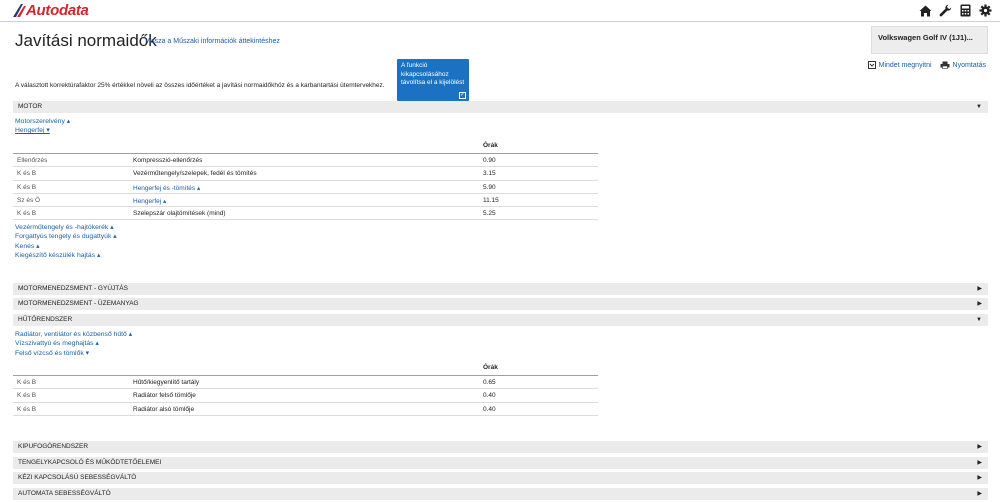 This screenshot has height=502, width=1000. What do you see at coordinates (66, 246) in the screenshot?
I see `sublink-kenes: Kenés ▴` at bounding box center [66, 246].